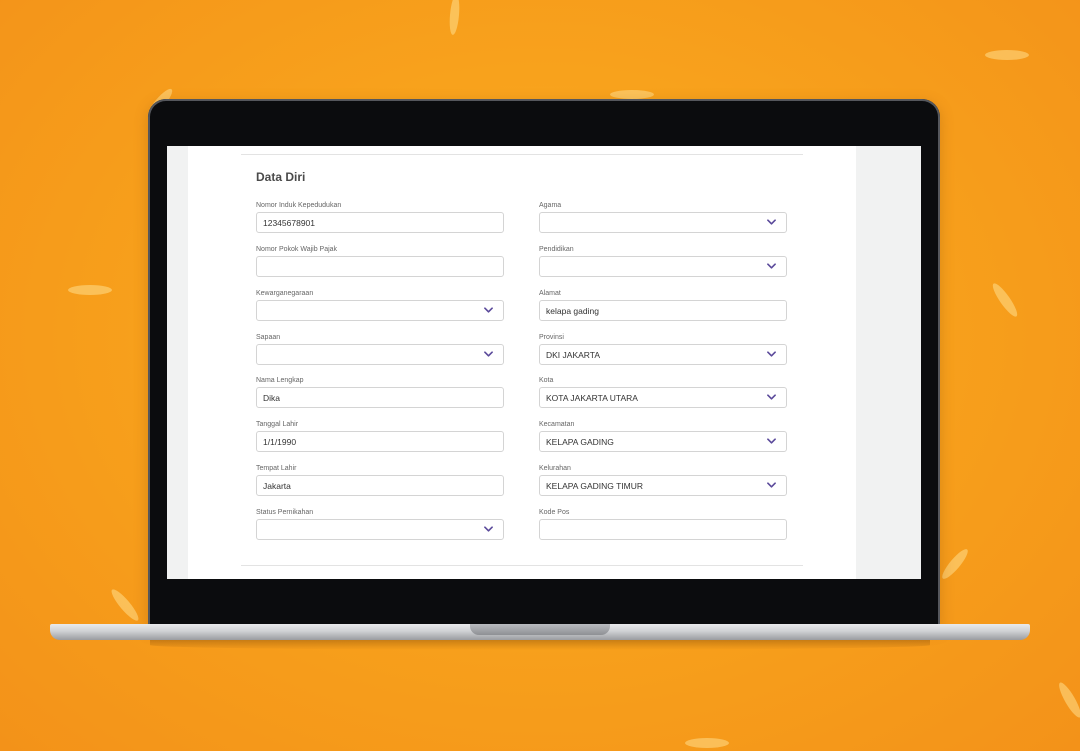 The image size is (1080, 751). Describe the element at coordinates (540, 645) in the screenshot. I see `laptop-shadow` at that location.